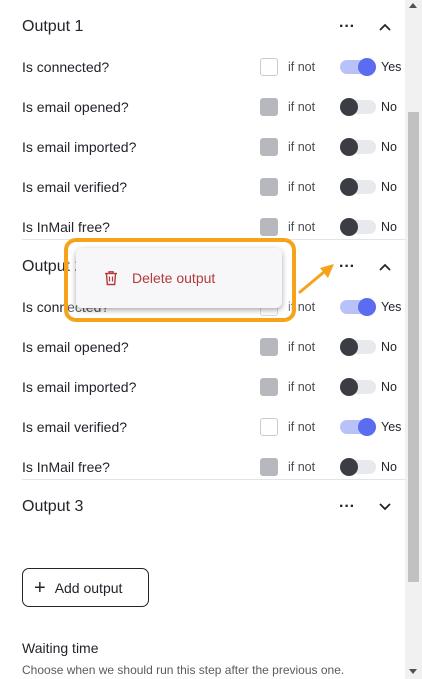 This screenshot has height=679, width=422. Describe the element at coordinates (413, 671) in the screenshot. I see `scroll-down-arrow-icon` at that location.